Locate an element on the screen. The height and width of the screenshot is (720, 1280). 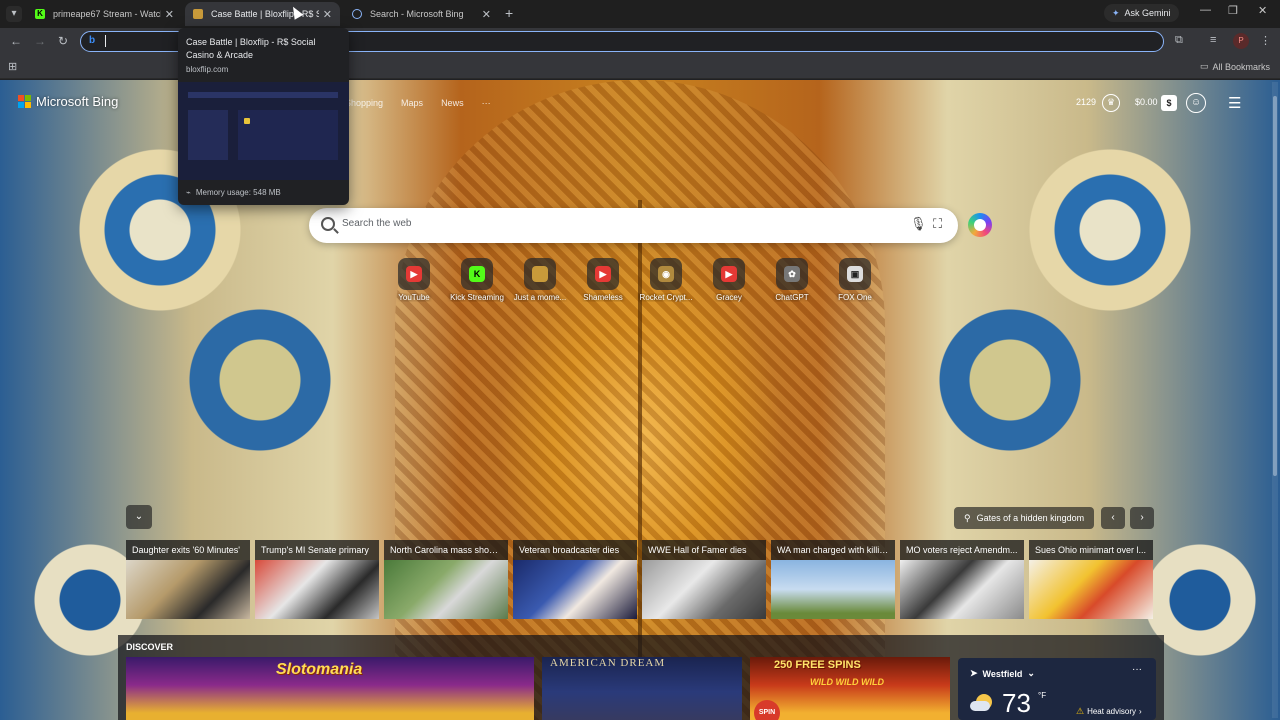
scrollbar-thumb is located at coordinates (1275, 286).